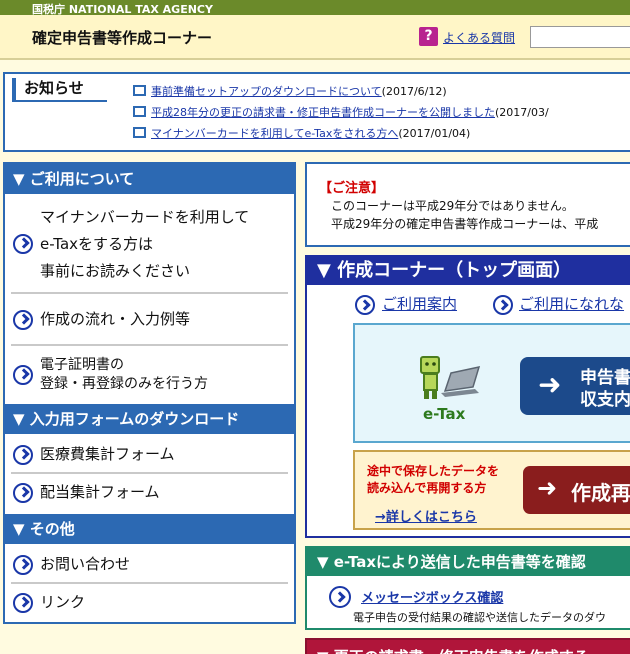 The width and height of the screenshot is (630, 654). I want to click on resume-button: ➜ 作成再, so click(576, 490).